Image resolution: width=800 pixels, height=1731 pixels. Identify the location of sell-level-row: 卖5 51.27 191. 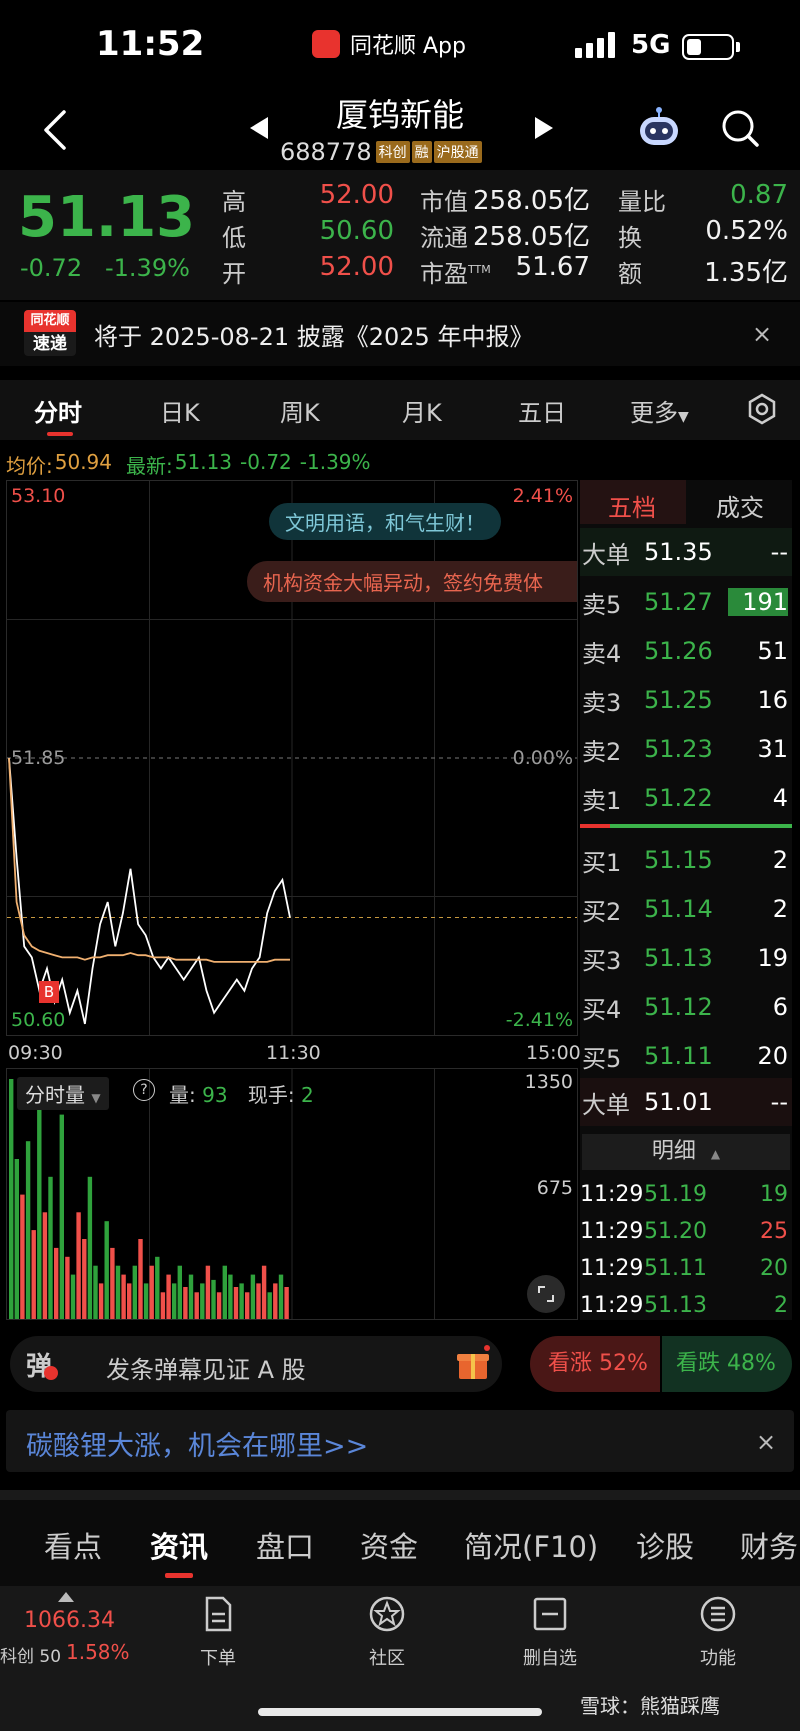
(686, 602).